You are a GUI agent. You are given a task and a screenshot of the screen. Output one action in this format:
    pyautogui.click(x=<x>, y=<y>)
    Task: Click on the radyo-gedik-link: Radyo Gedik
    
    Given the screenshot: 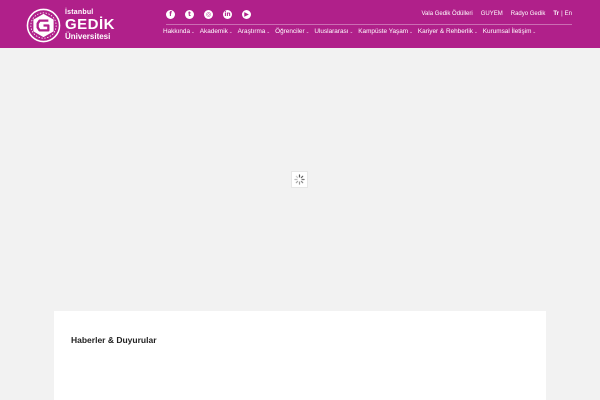 What is the action you would take?
    pyautogui.click(x=528, y=14)
    